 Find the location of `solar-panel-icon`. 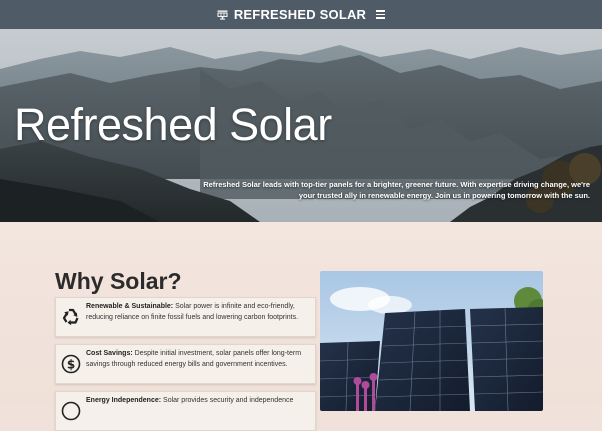

solar-panel-icon is located at coordinates (222, 15).